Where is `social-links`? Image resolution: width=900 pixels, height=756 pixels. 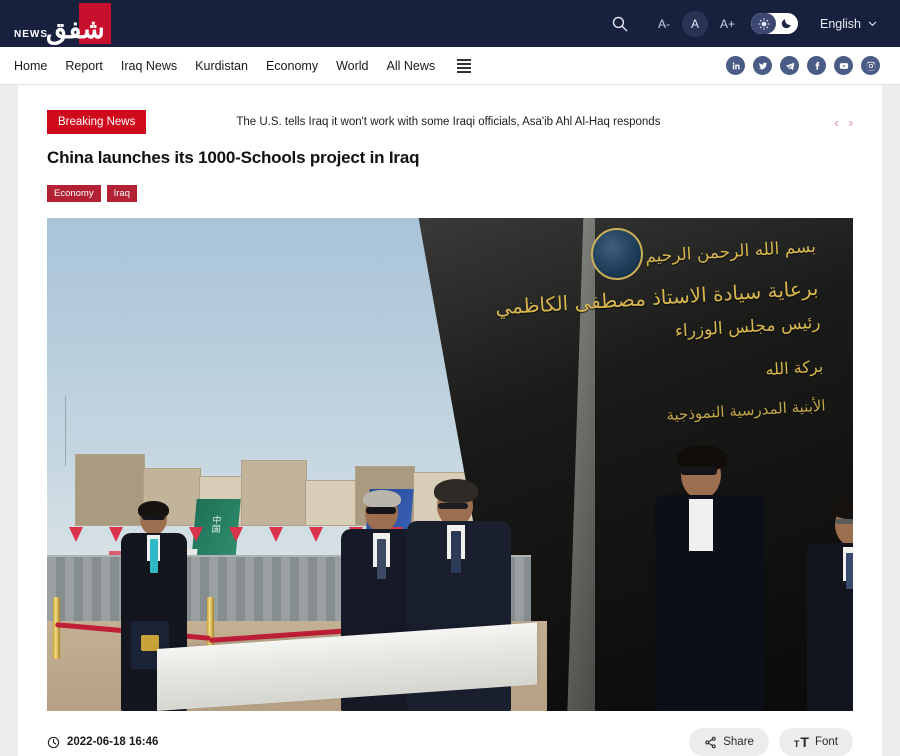
social-links is located at coordinates (803, 65).